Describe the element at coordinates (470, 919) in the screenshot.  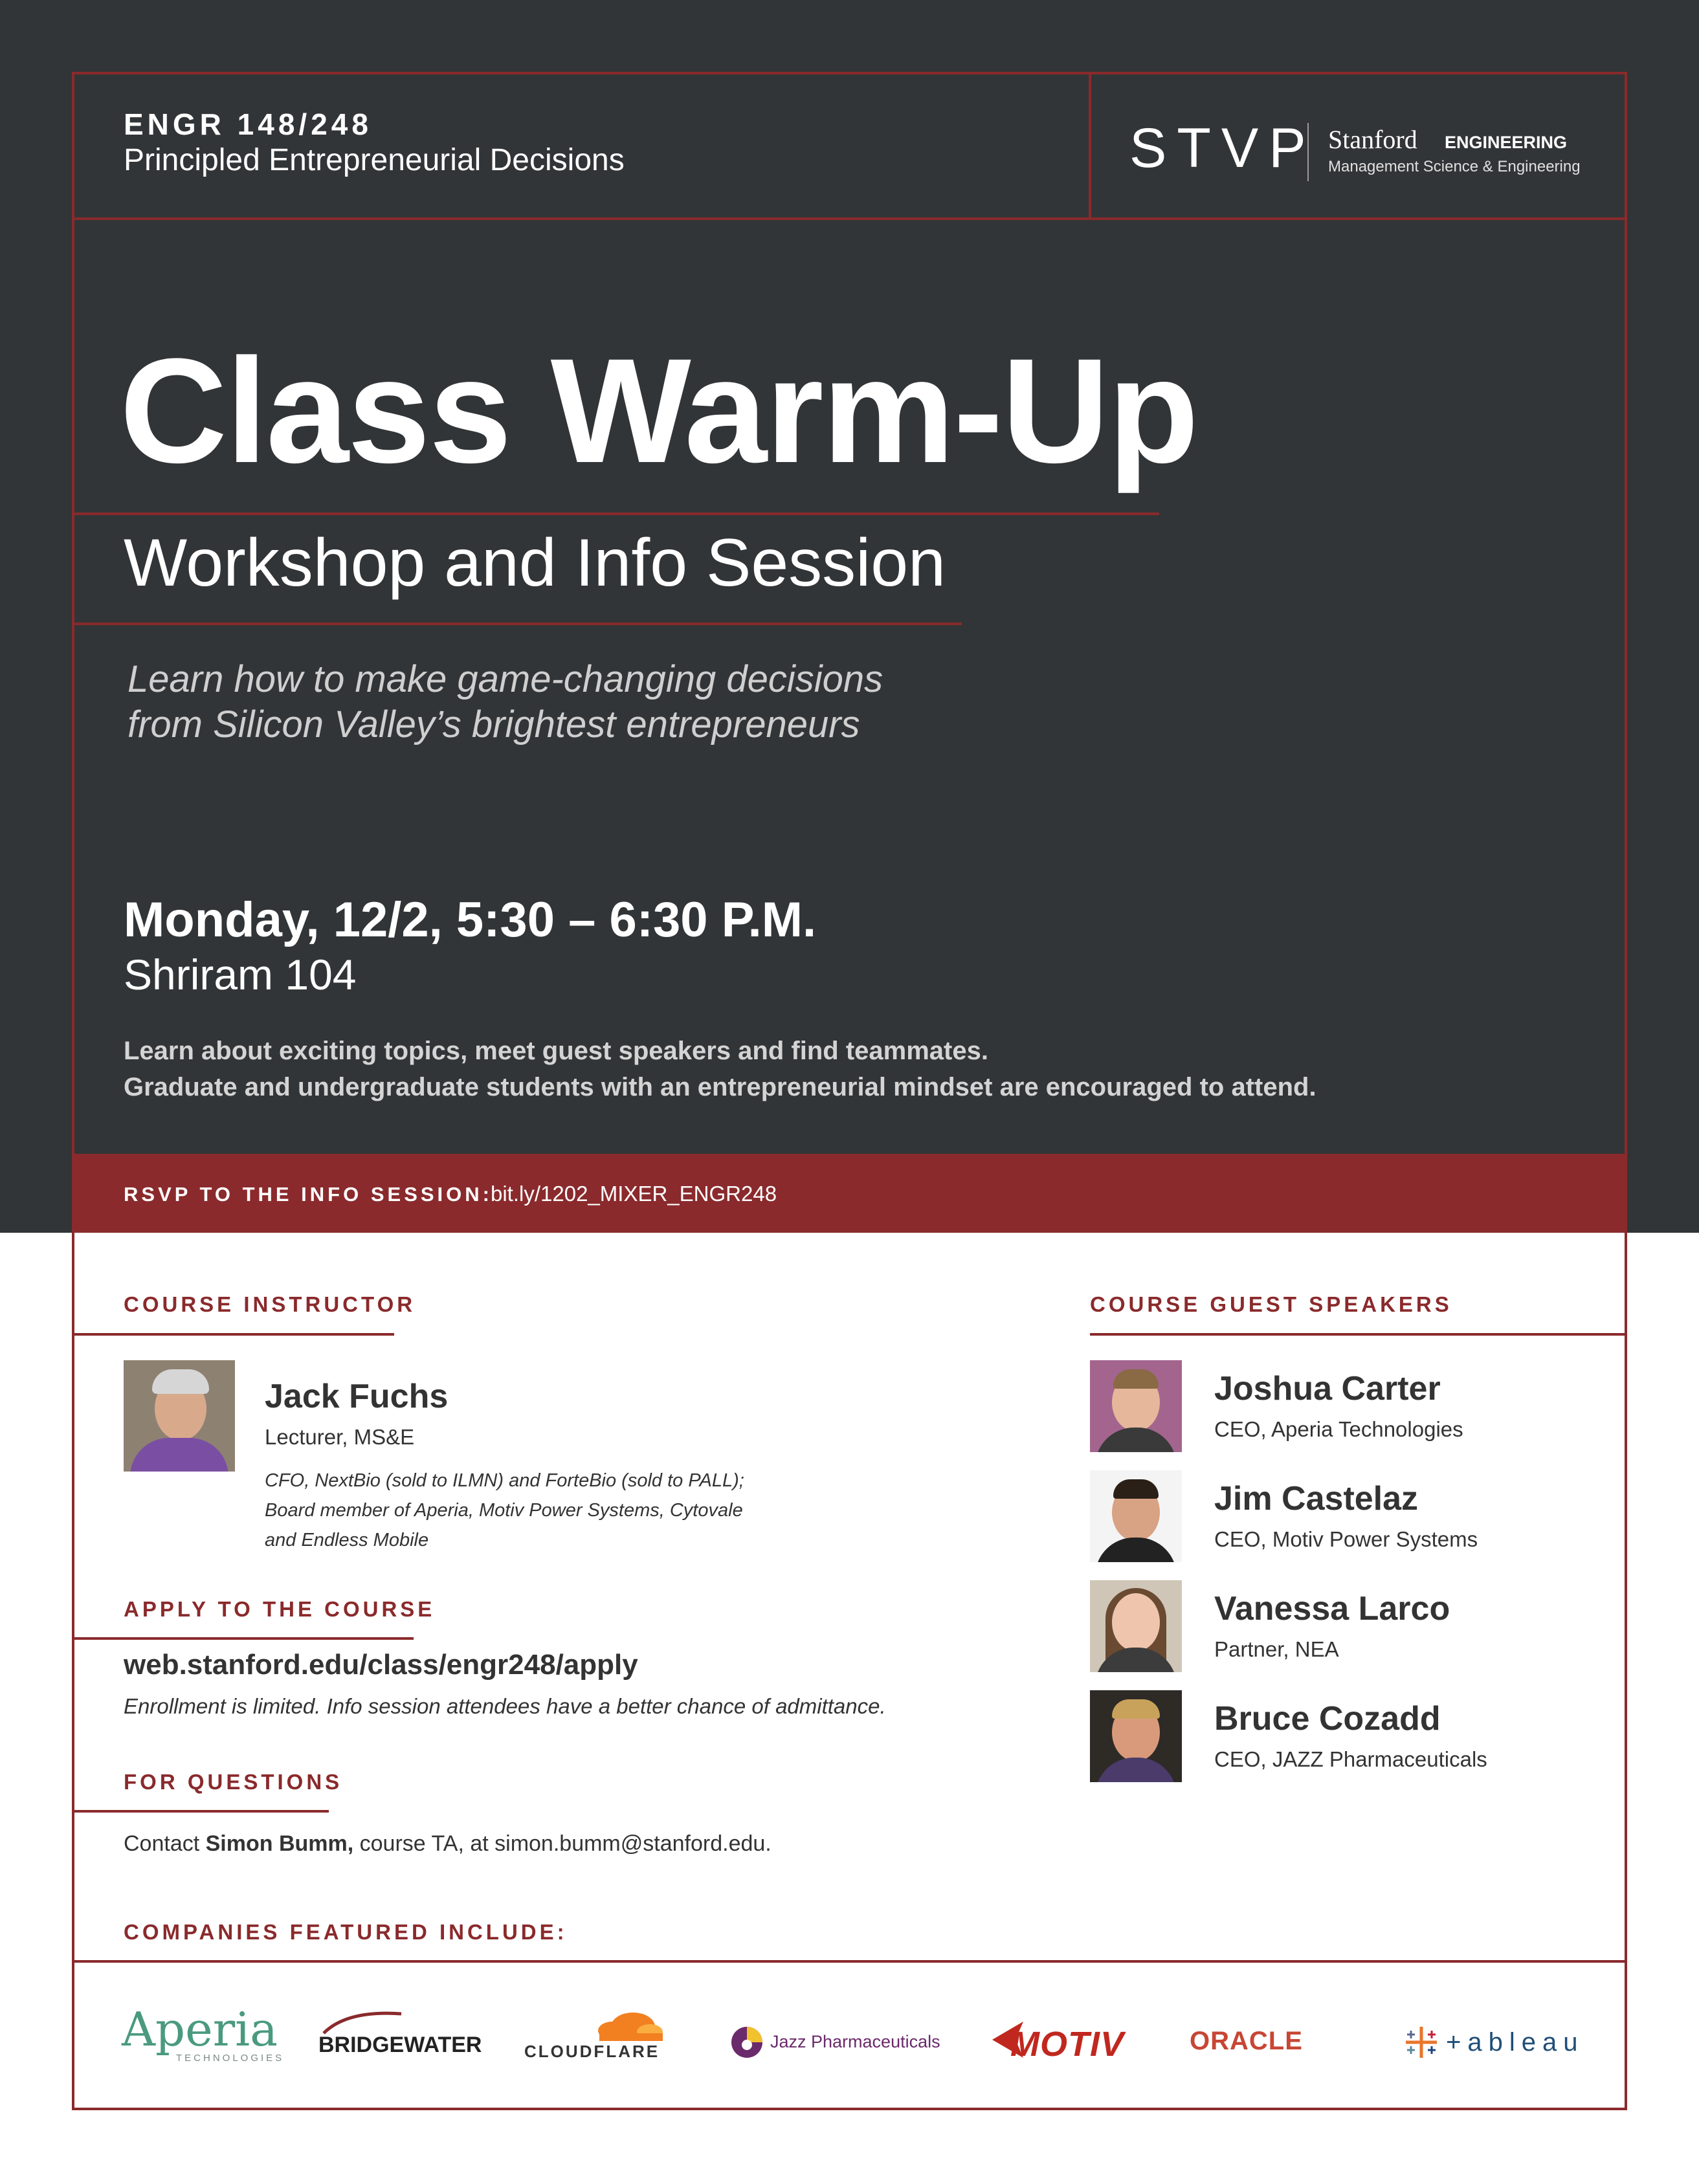
I see `event-datetime: Monday, 12/2, 5:30 – 6:30 P.M.` at that location.